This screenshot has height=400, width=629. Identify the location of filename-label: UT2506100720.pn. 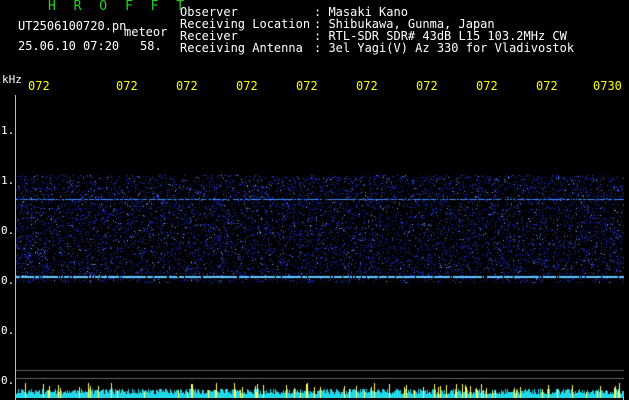
(72, 26).